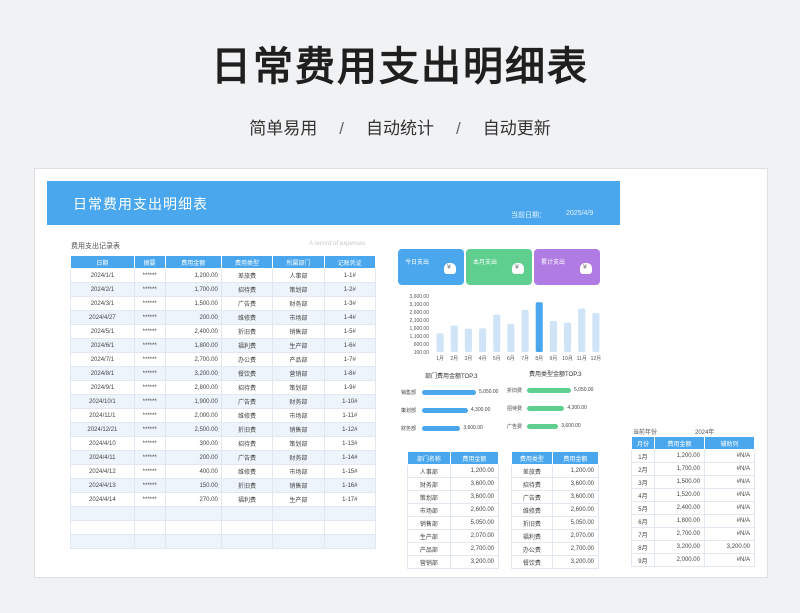 The image size is (800, 613). Describe the element at coordinates (643, 521) in the screenshot. I see `table-cell: 6月` at that location.